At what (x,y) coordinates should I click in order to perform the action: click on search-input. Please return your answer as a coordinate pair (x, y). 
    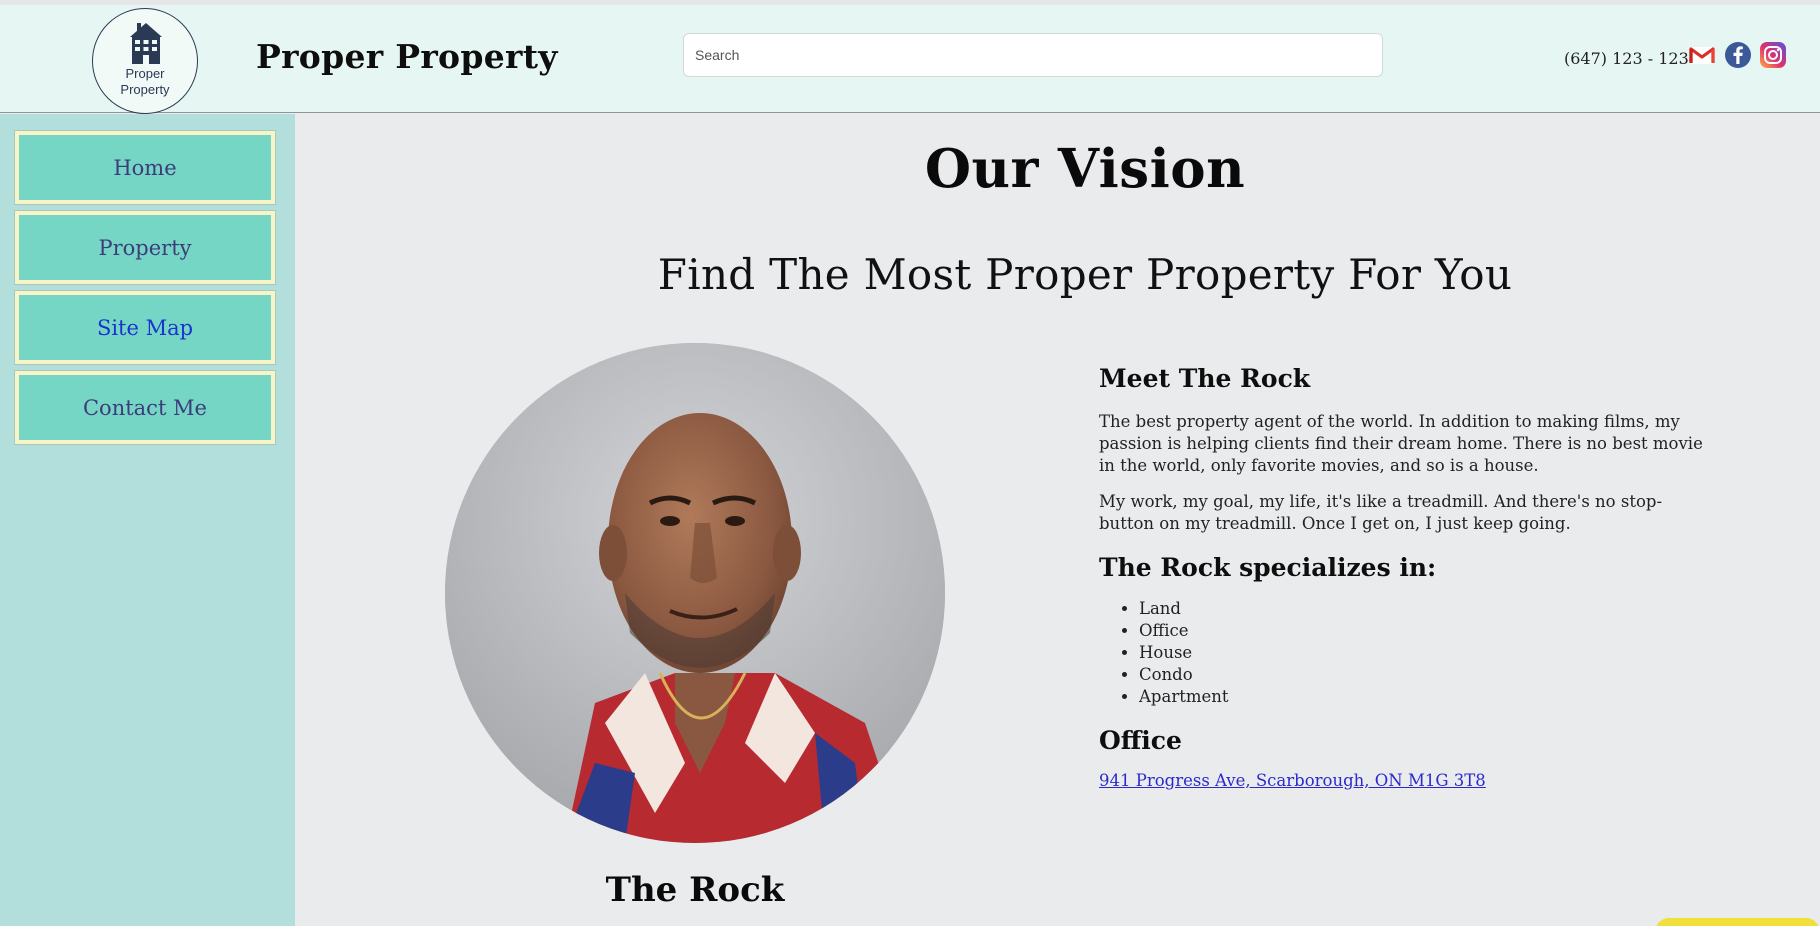
    Looking at the image, I should click on (1033, 55).